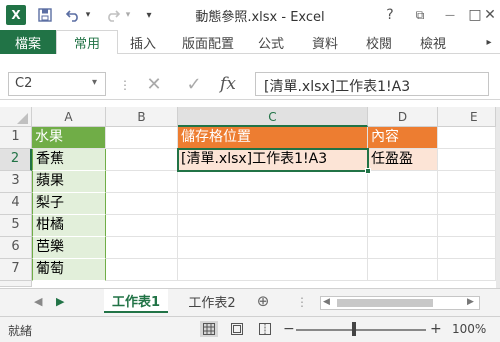 The height and width of the screenshot is (342, 500). I want to click on zoom-out-button: −, so click(289, 329).